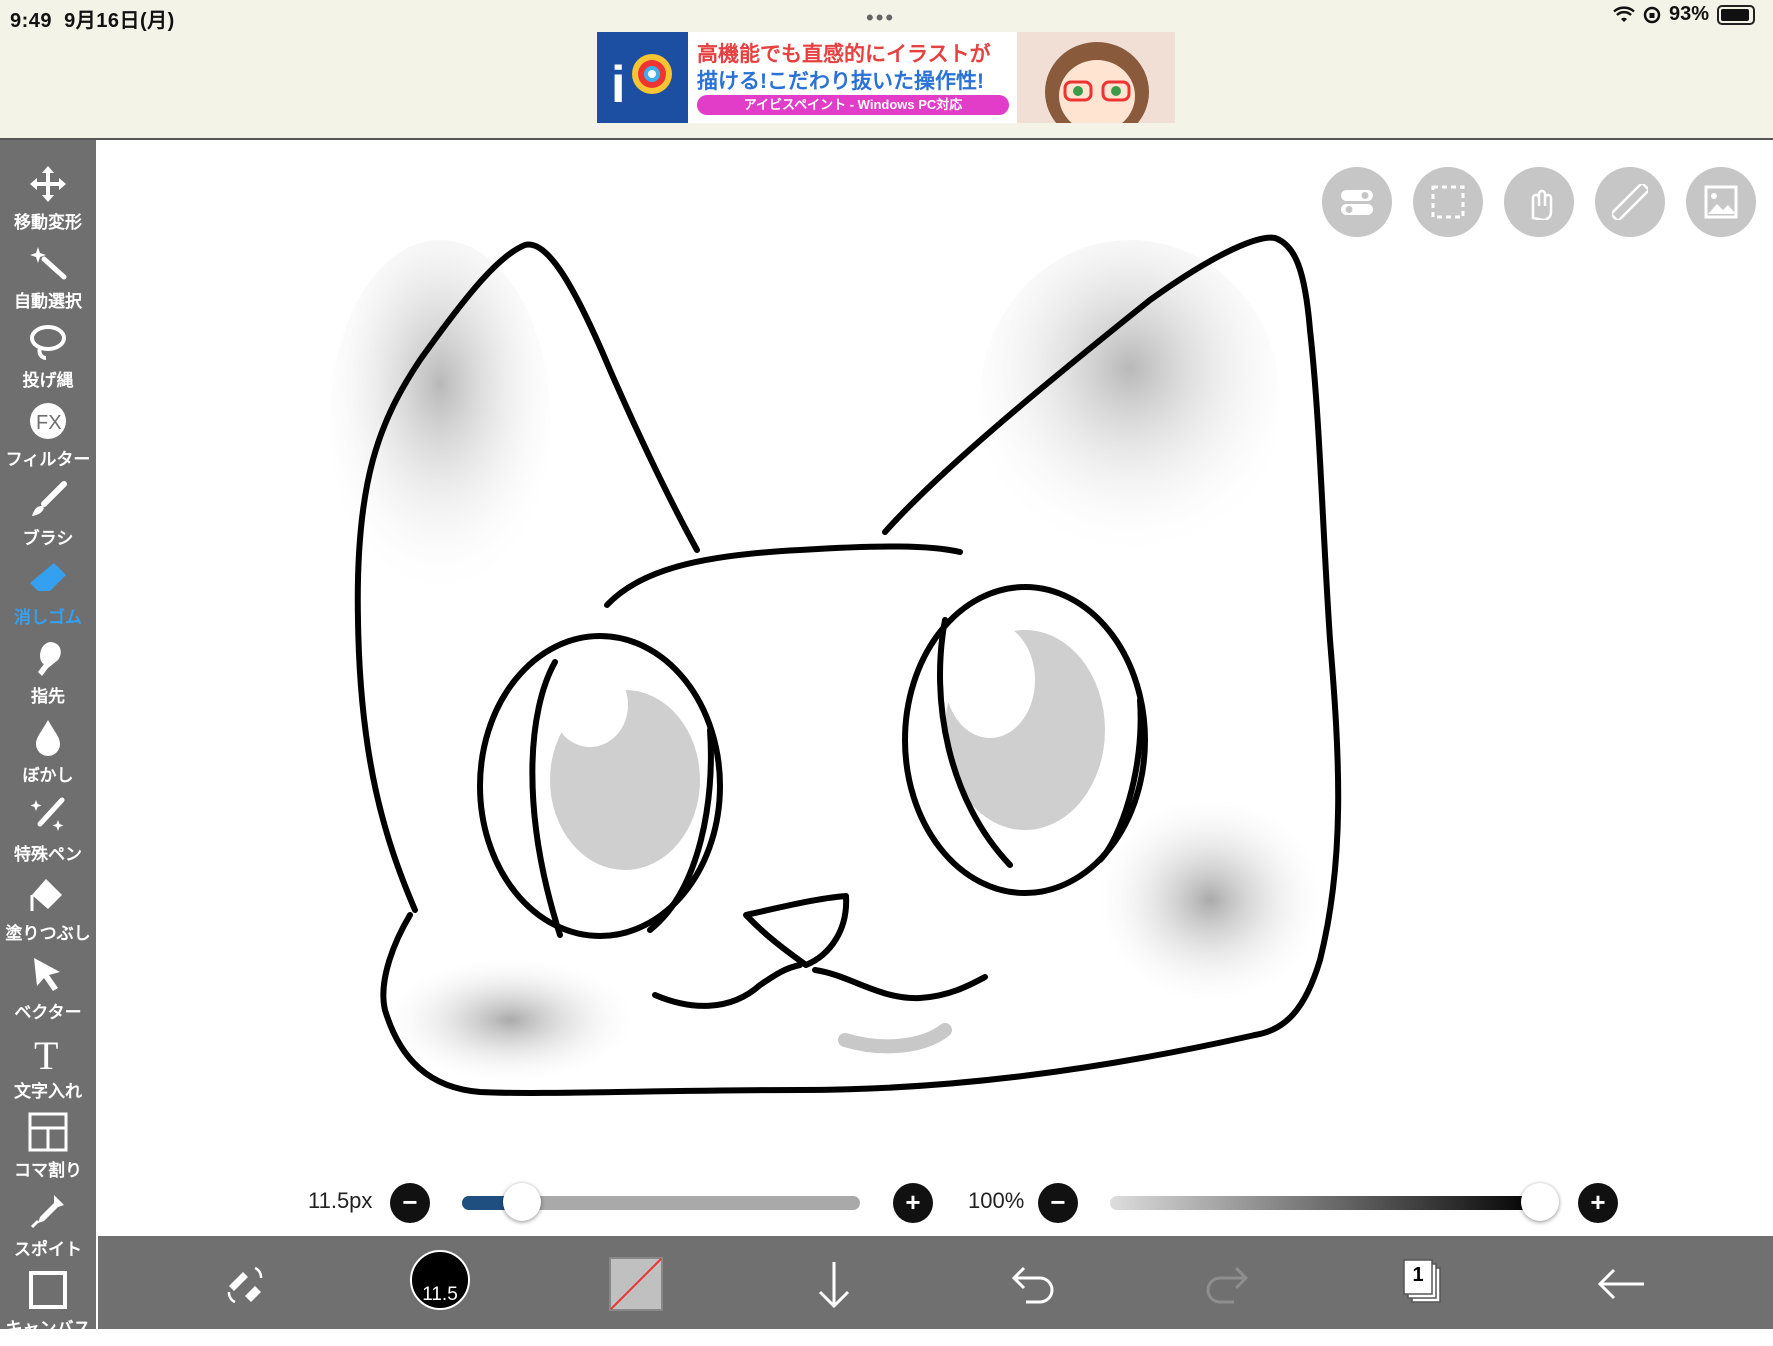  What do you see at coordinates (1058, 1203) in the screenshot?
I see `opacity-decrease-button: −` at bounding box center [1058, 1203].